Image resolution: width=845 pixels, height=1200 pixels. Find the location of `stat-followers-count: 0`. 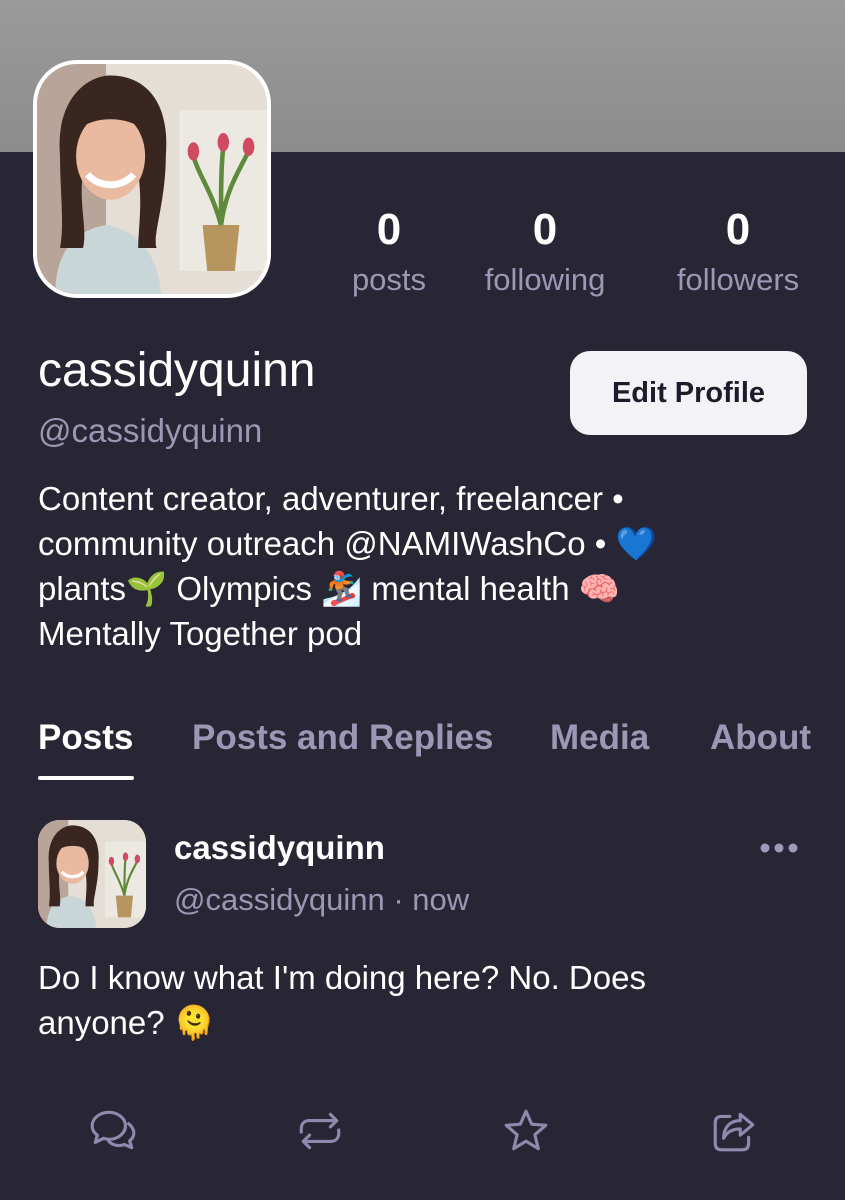

stat-followers-count: 0 is located at coordinates (738, 229).